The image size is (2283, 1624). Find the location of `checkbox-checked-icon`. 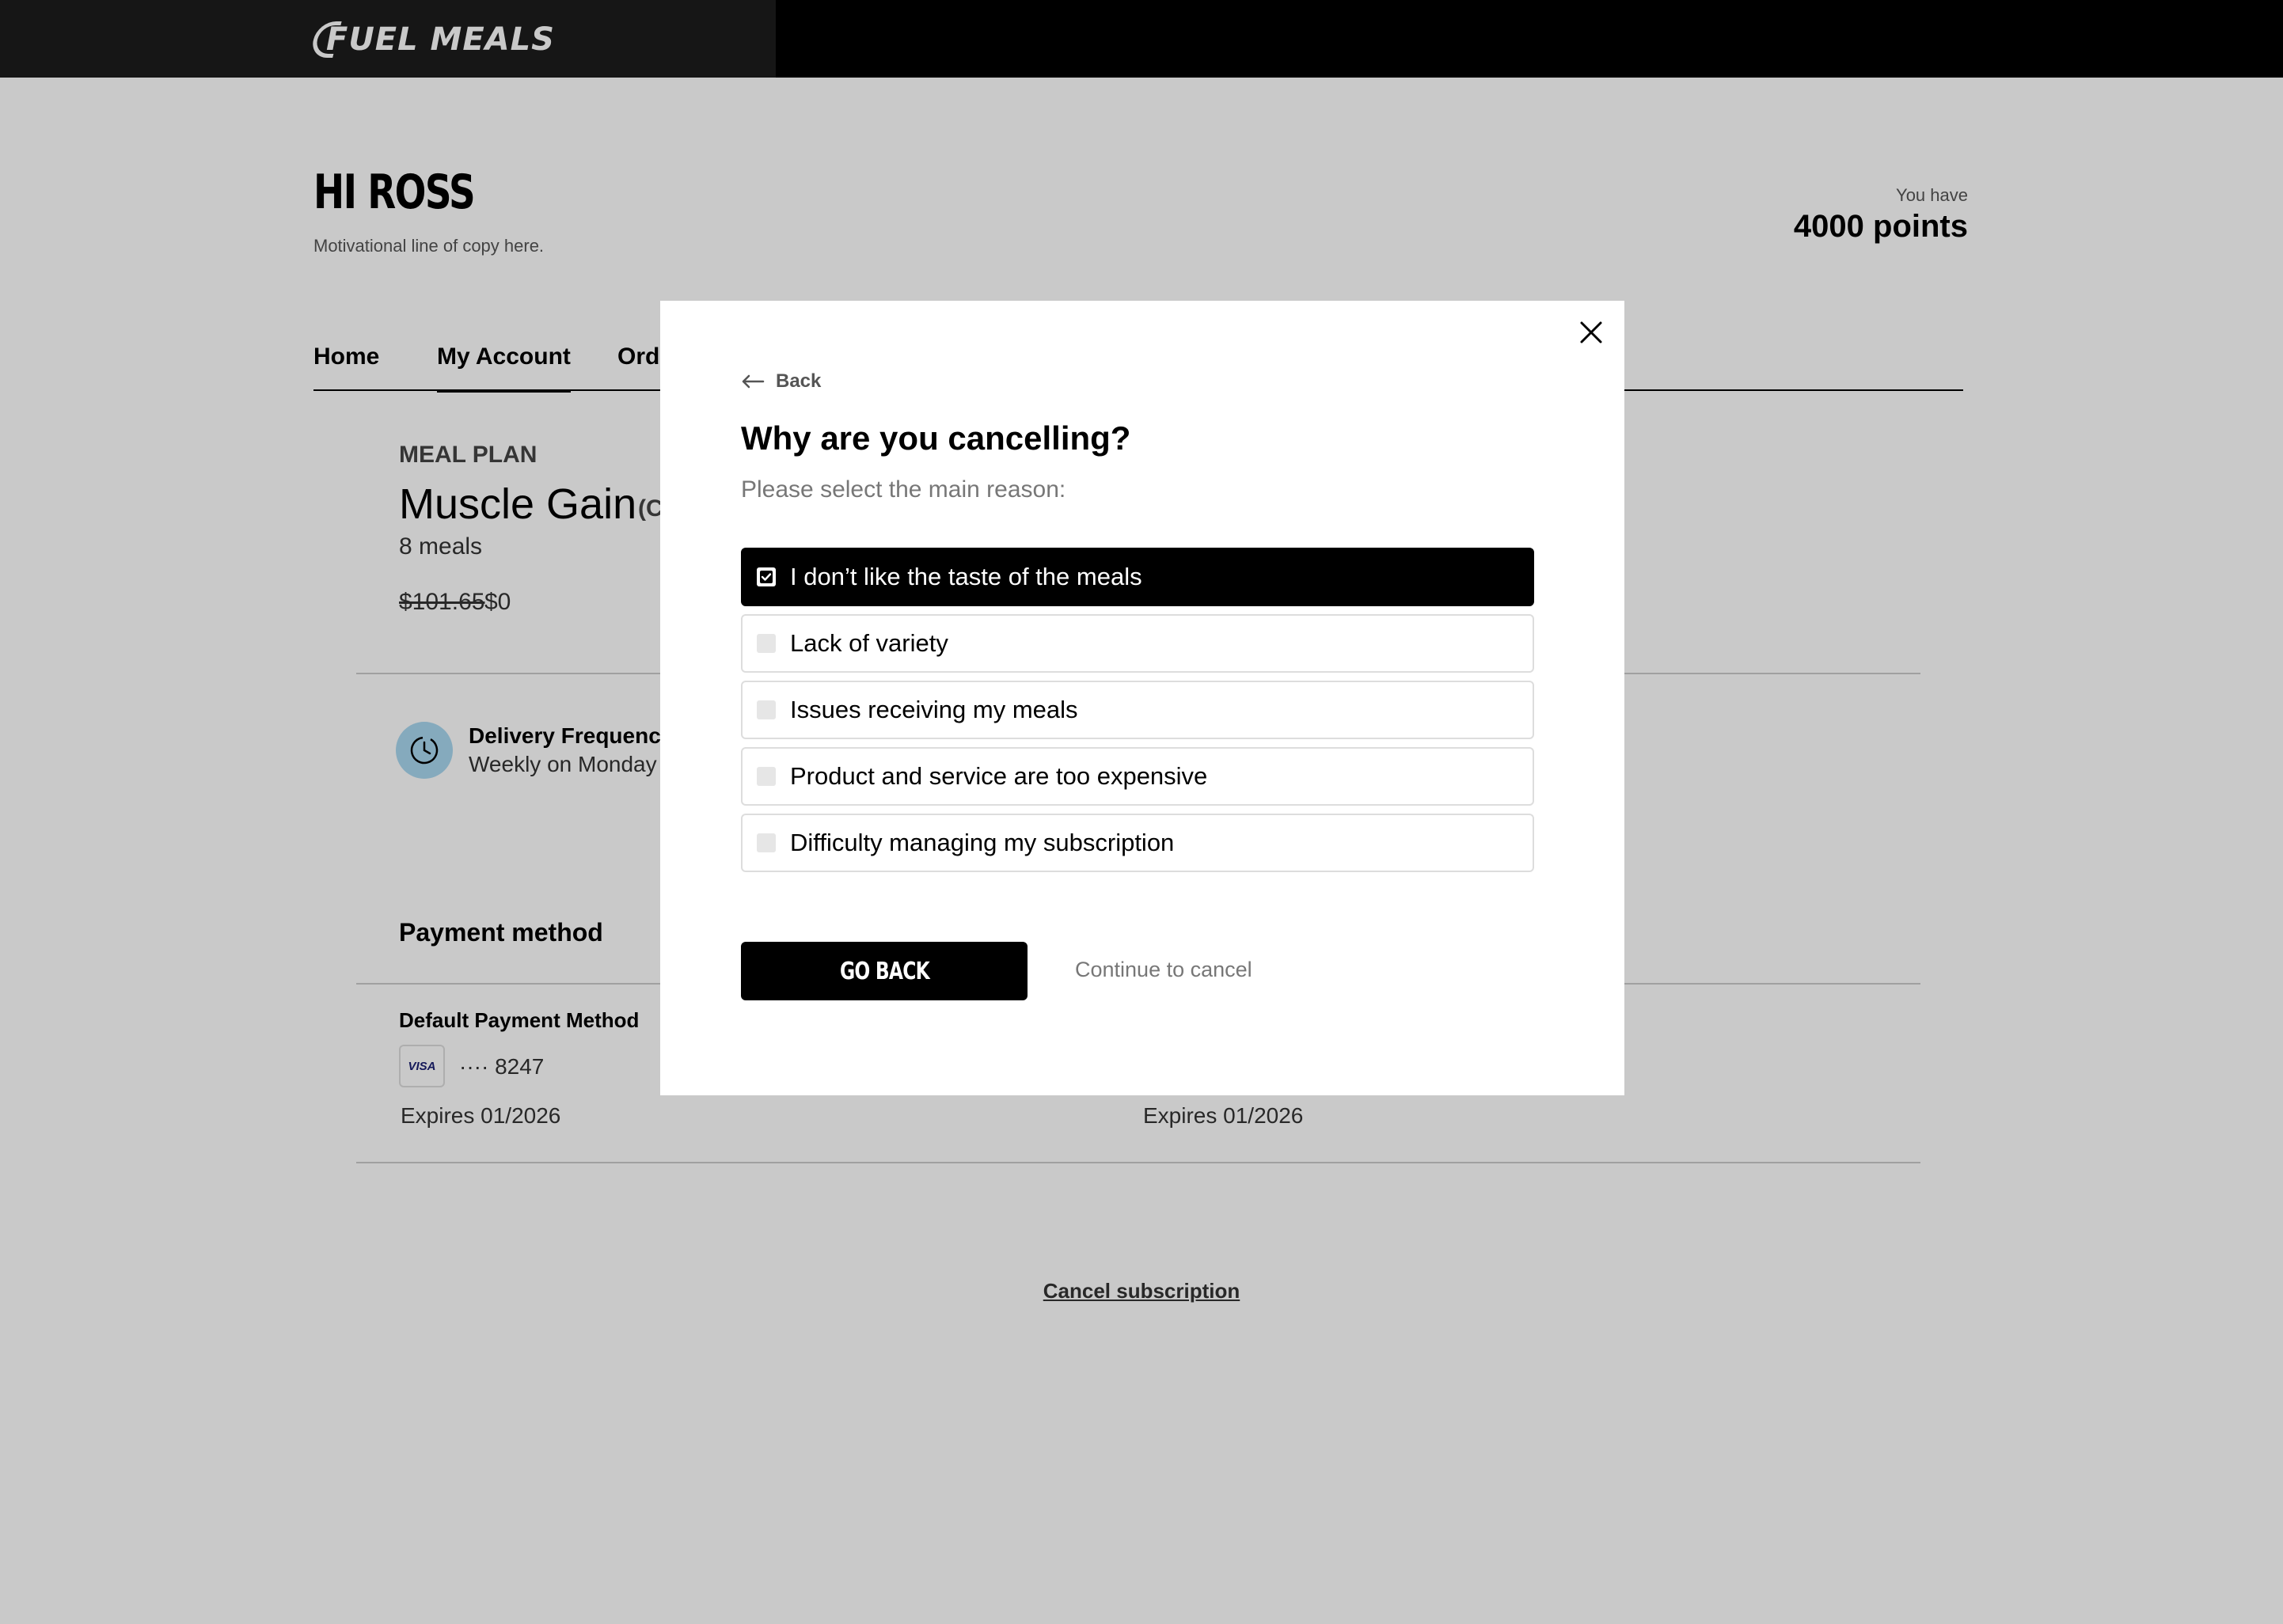

checkbox-checked-icon is located at coordinates (766, 576).